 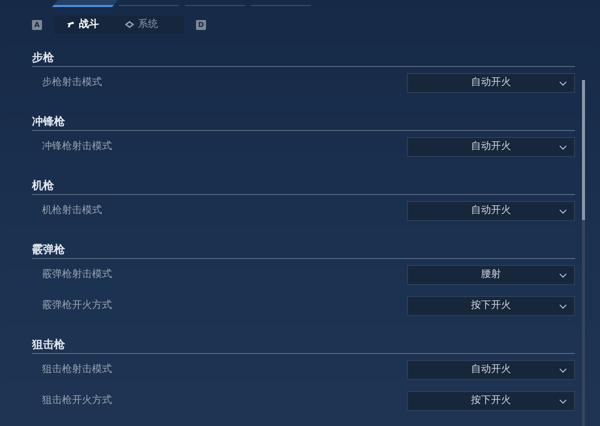 I want to click on top-tab, so click(x=85, y=3).